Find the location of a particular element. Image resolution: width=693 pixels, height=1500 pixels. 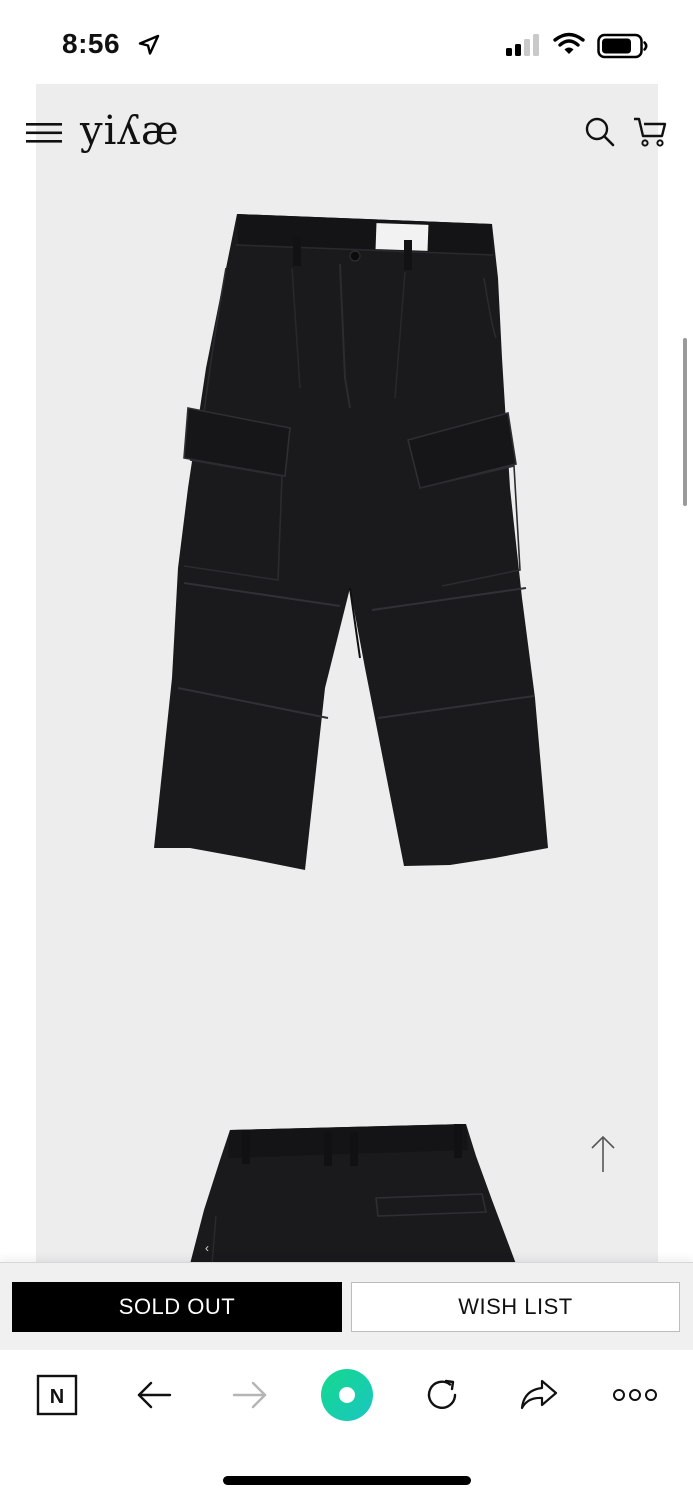

location-arrow-icon is located at coordinates (149, 44).